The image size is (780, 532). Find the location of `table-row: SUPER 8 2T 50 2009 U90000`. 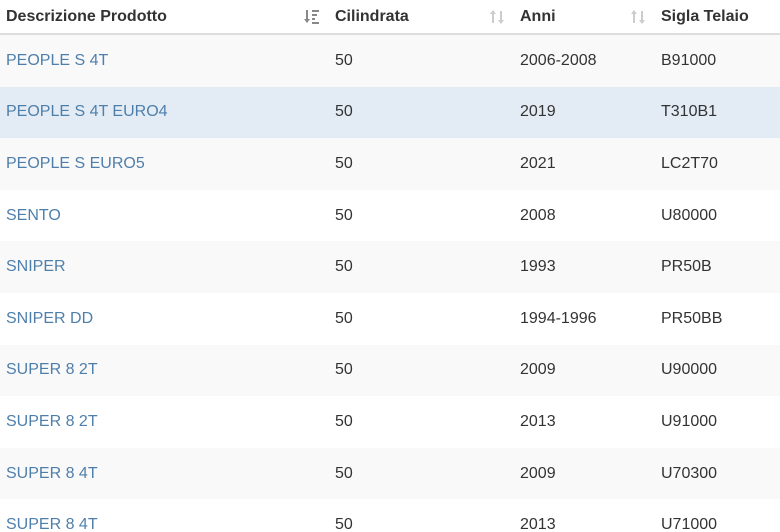

table-row: SUPER 8 2T 50 2009 U90000 is located at coordinates (390, 370).